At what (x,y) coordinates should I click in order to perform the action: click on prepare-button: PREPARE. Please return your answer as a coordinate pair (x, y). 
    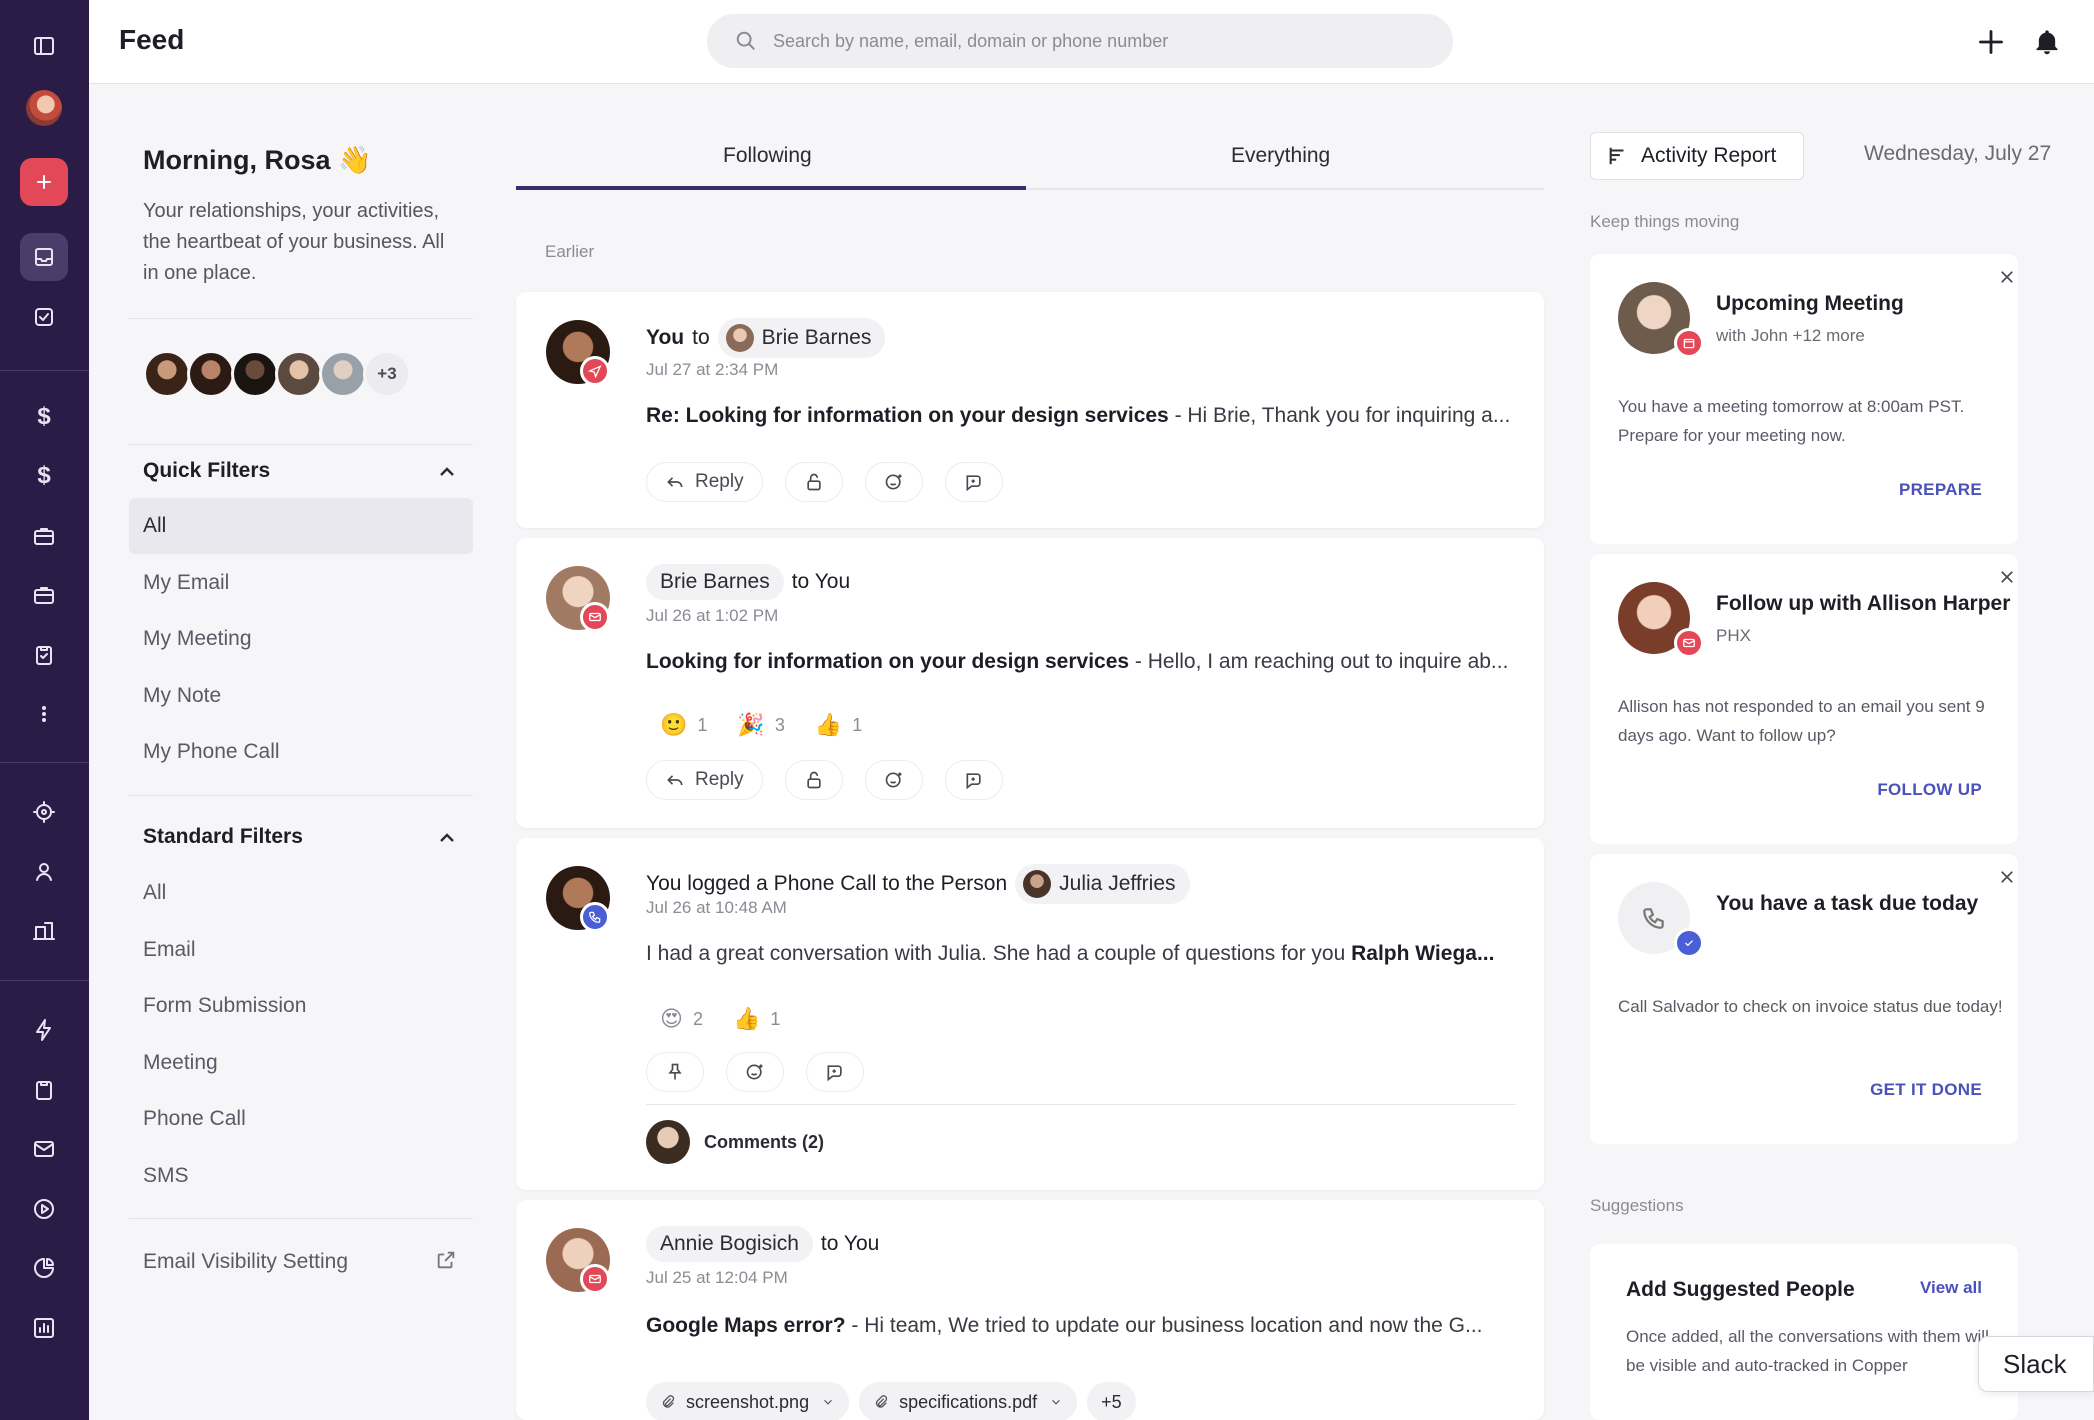
    Looking at the image, I should click on (1940, 490).